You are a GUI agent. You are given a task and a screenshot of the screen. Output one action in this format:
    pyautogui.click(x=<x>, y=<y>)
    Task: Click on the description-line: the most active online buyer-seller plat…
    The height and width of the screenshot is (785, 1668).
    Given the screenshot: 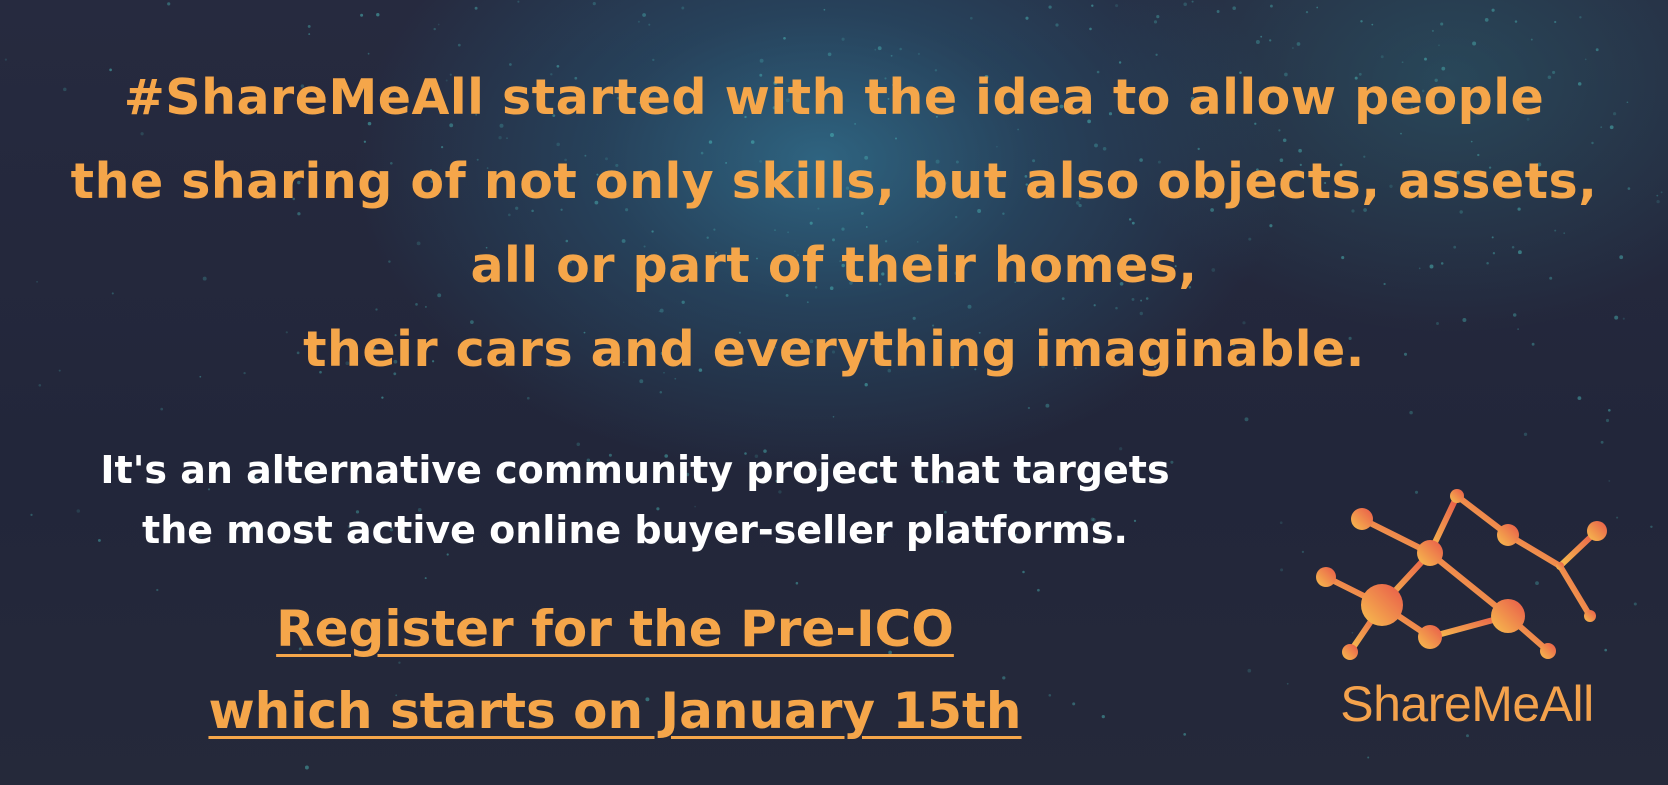 What is the action you would take?
    pyautogui.click(x=635, y=530)
    